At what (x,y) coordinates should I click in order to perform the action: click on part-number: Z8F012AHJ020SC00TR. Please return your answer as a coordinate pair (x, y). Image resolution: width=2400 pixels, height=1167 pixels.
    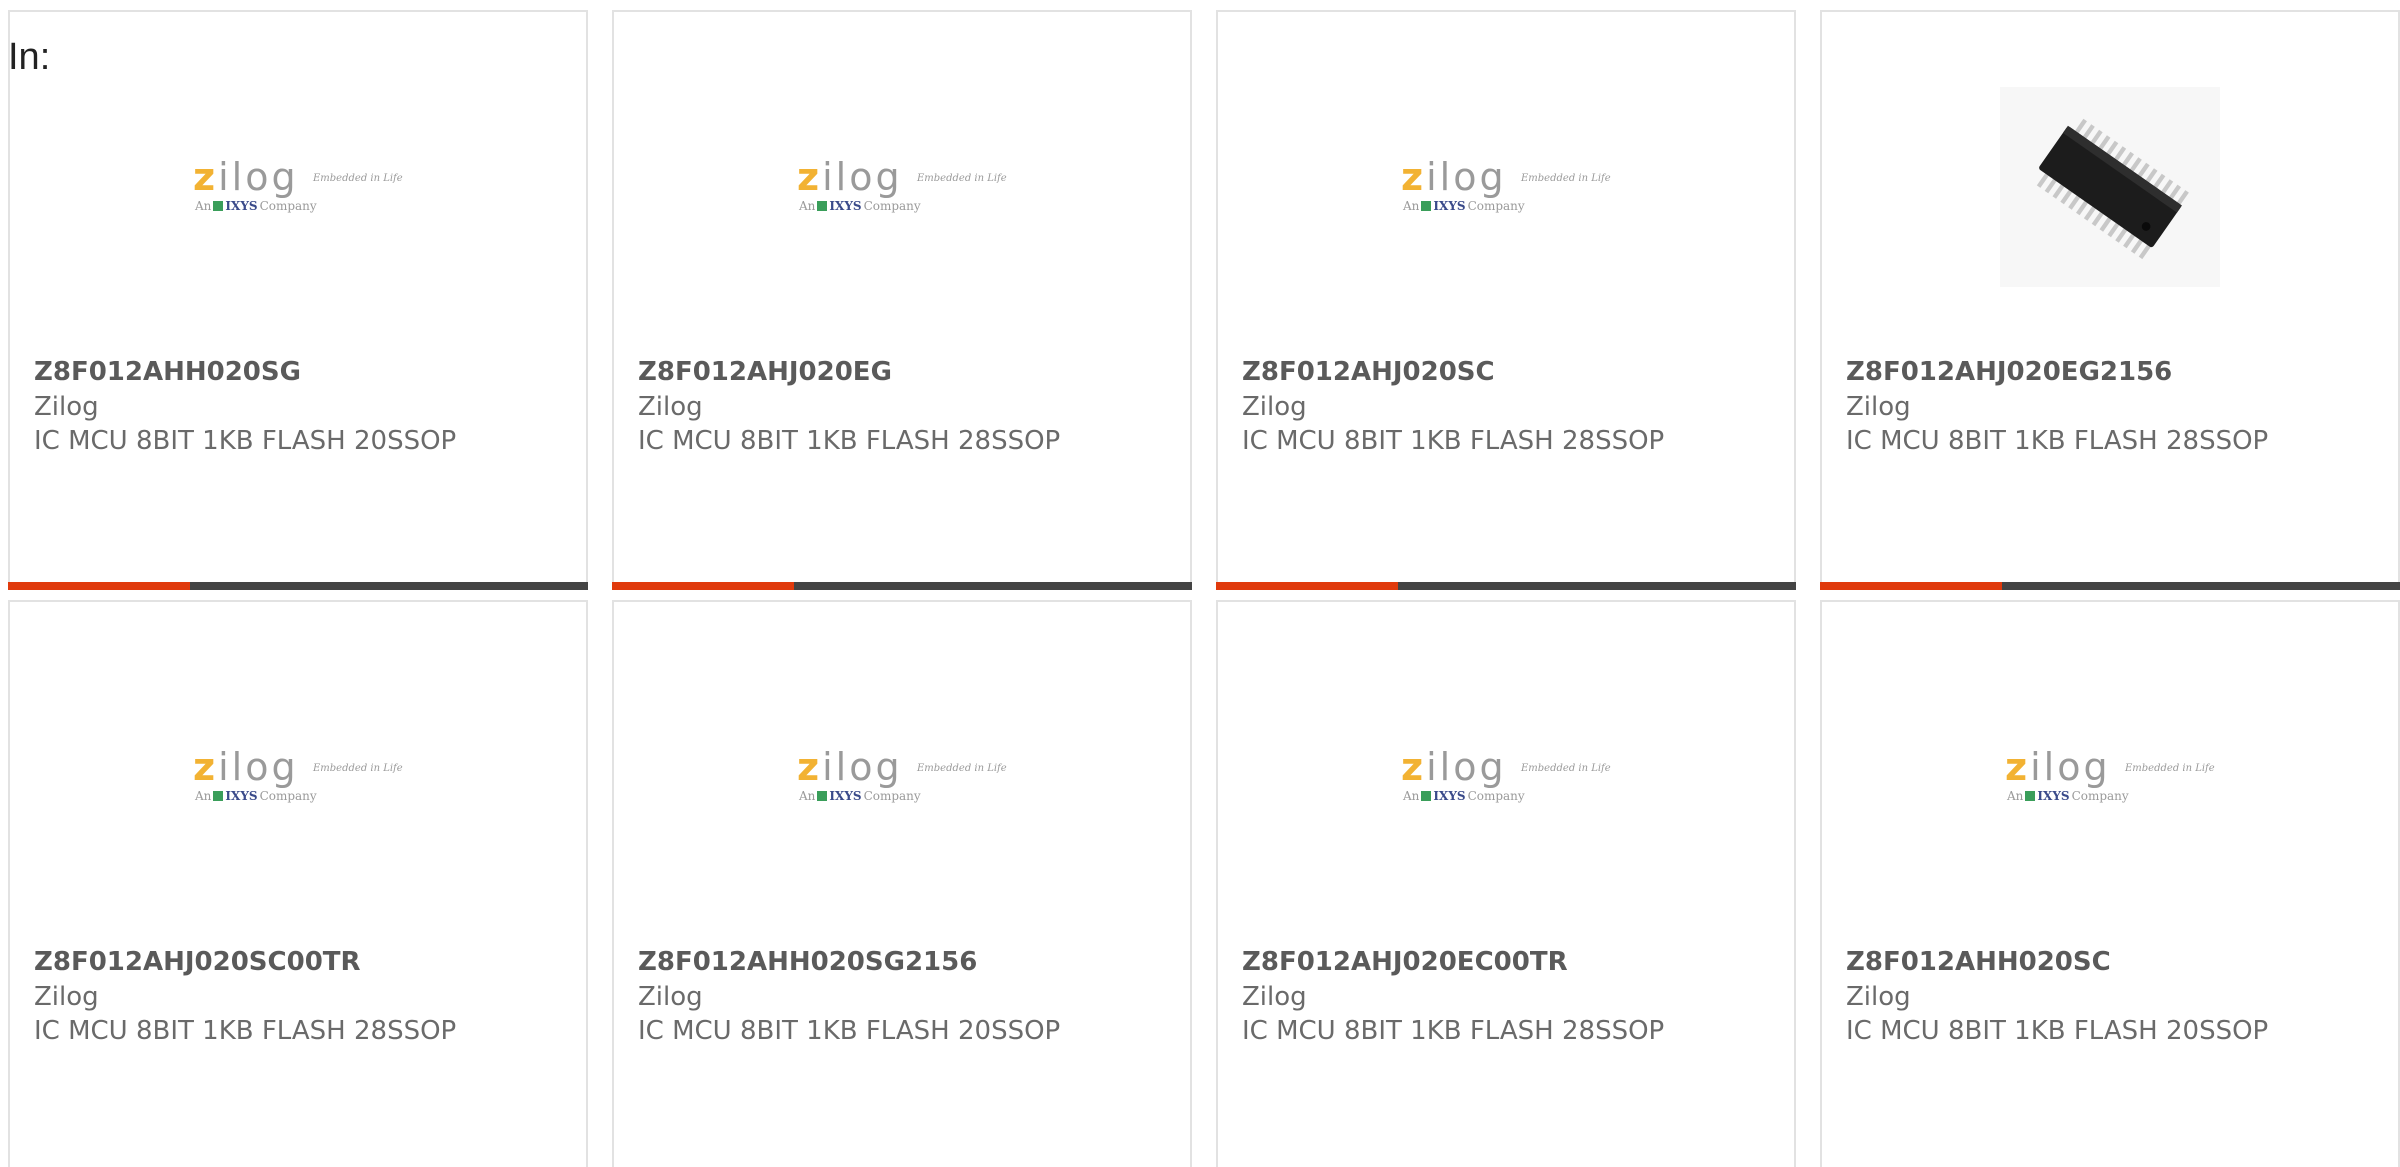
    Looking at the image, I should click on (305, 962).